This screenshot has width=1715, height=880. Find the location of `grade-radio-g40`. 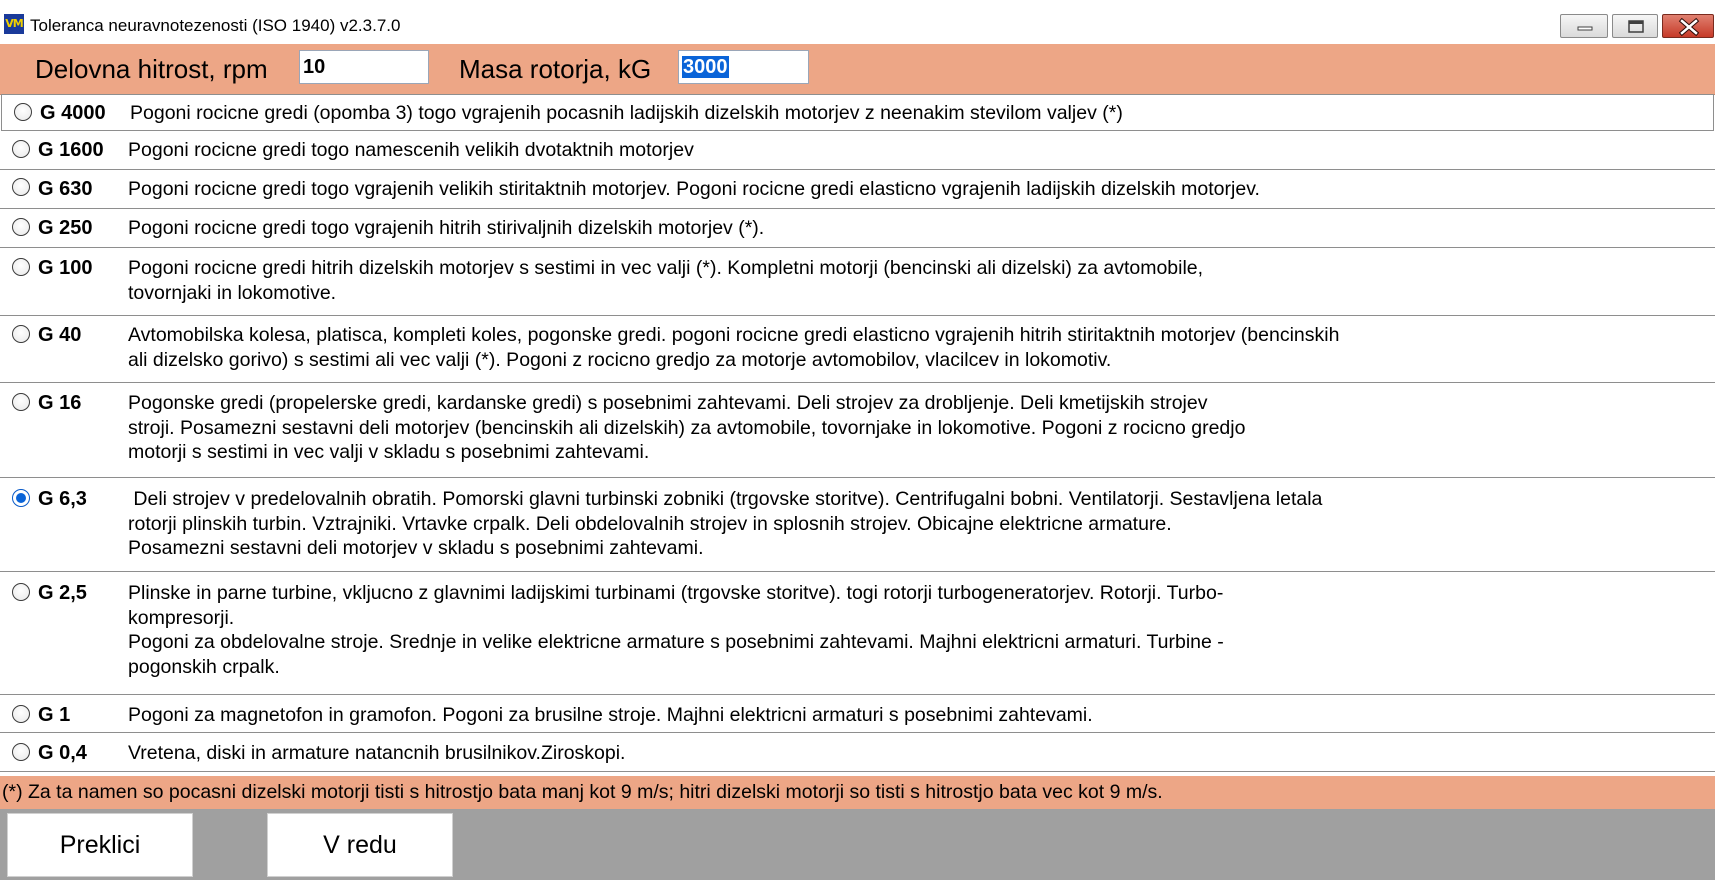

grade-radio-g40 is located at coordinates (21, 334).